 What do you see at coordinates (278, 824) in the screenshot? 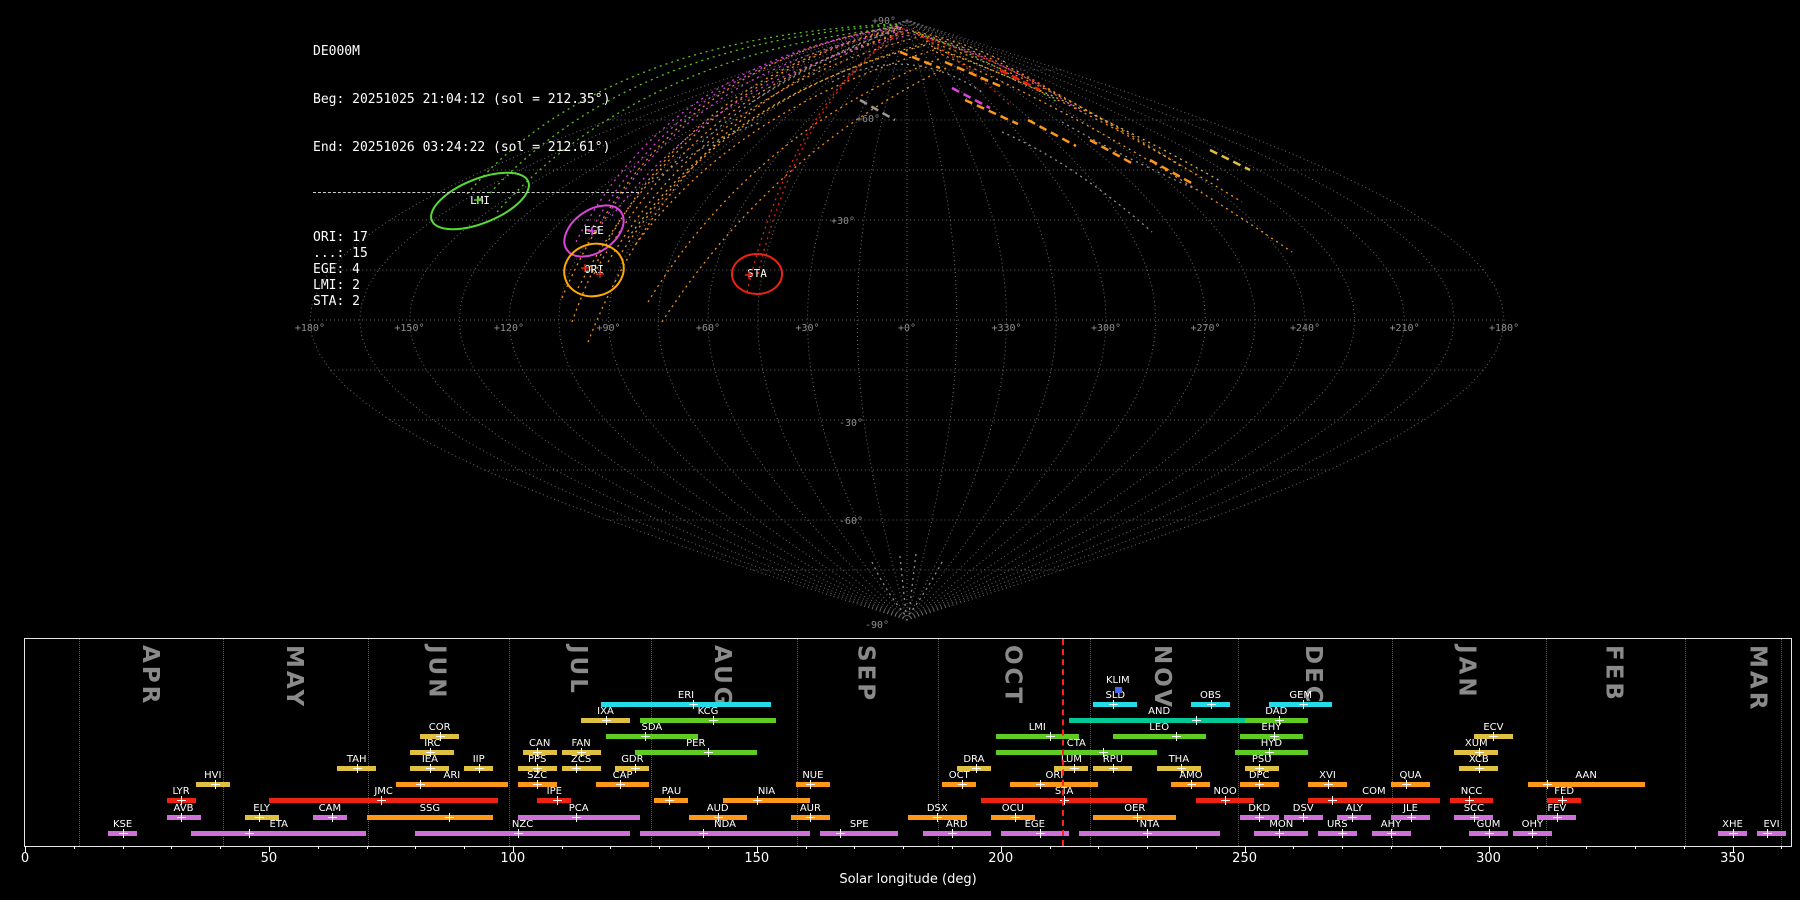
I see `shower-label: ETA` at bounding box center [278, 824].